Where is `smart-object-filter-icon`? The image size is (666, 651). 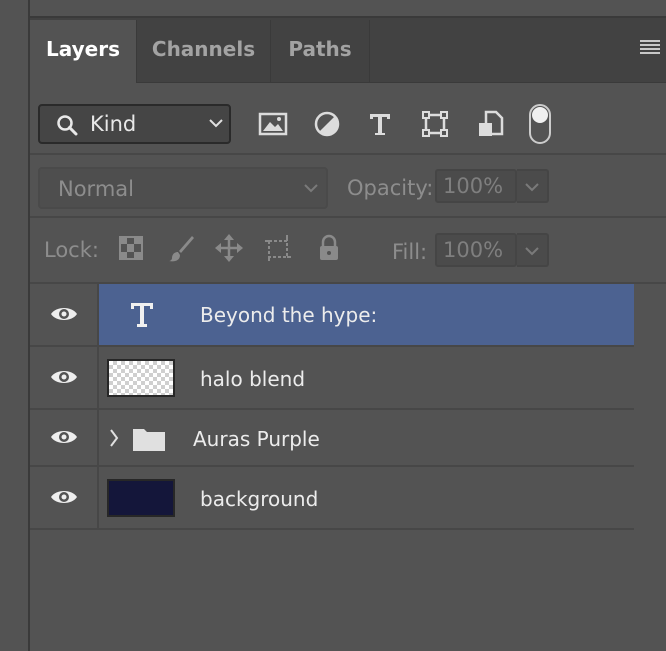
smart-object-filter-icon is located at coordinates (490, 124).